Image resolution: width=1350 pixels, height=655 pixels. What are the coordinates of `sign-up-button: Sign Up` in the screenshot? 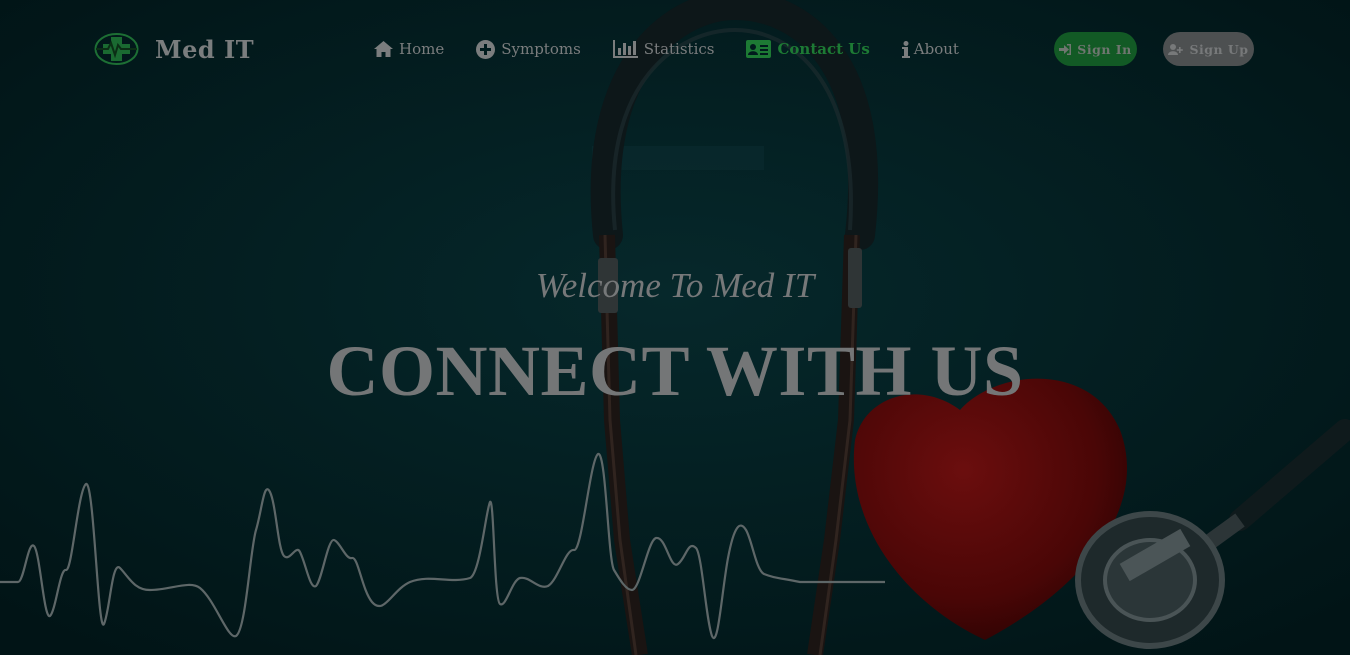 It's located at (1208, 49).